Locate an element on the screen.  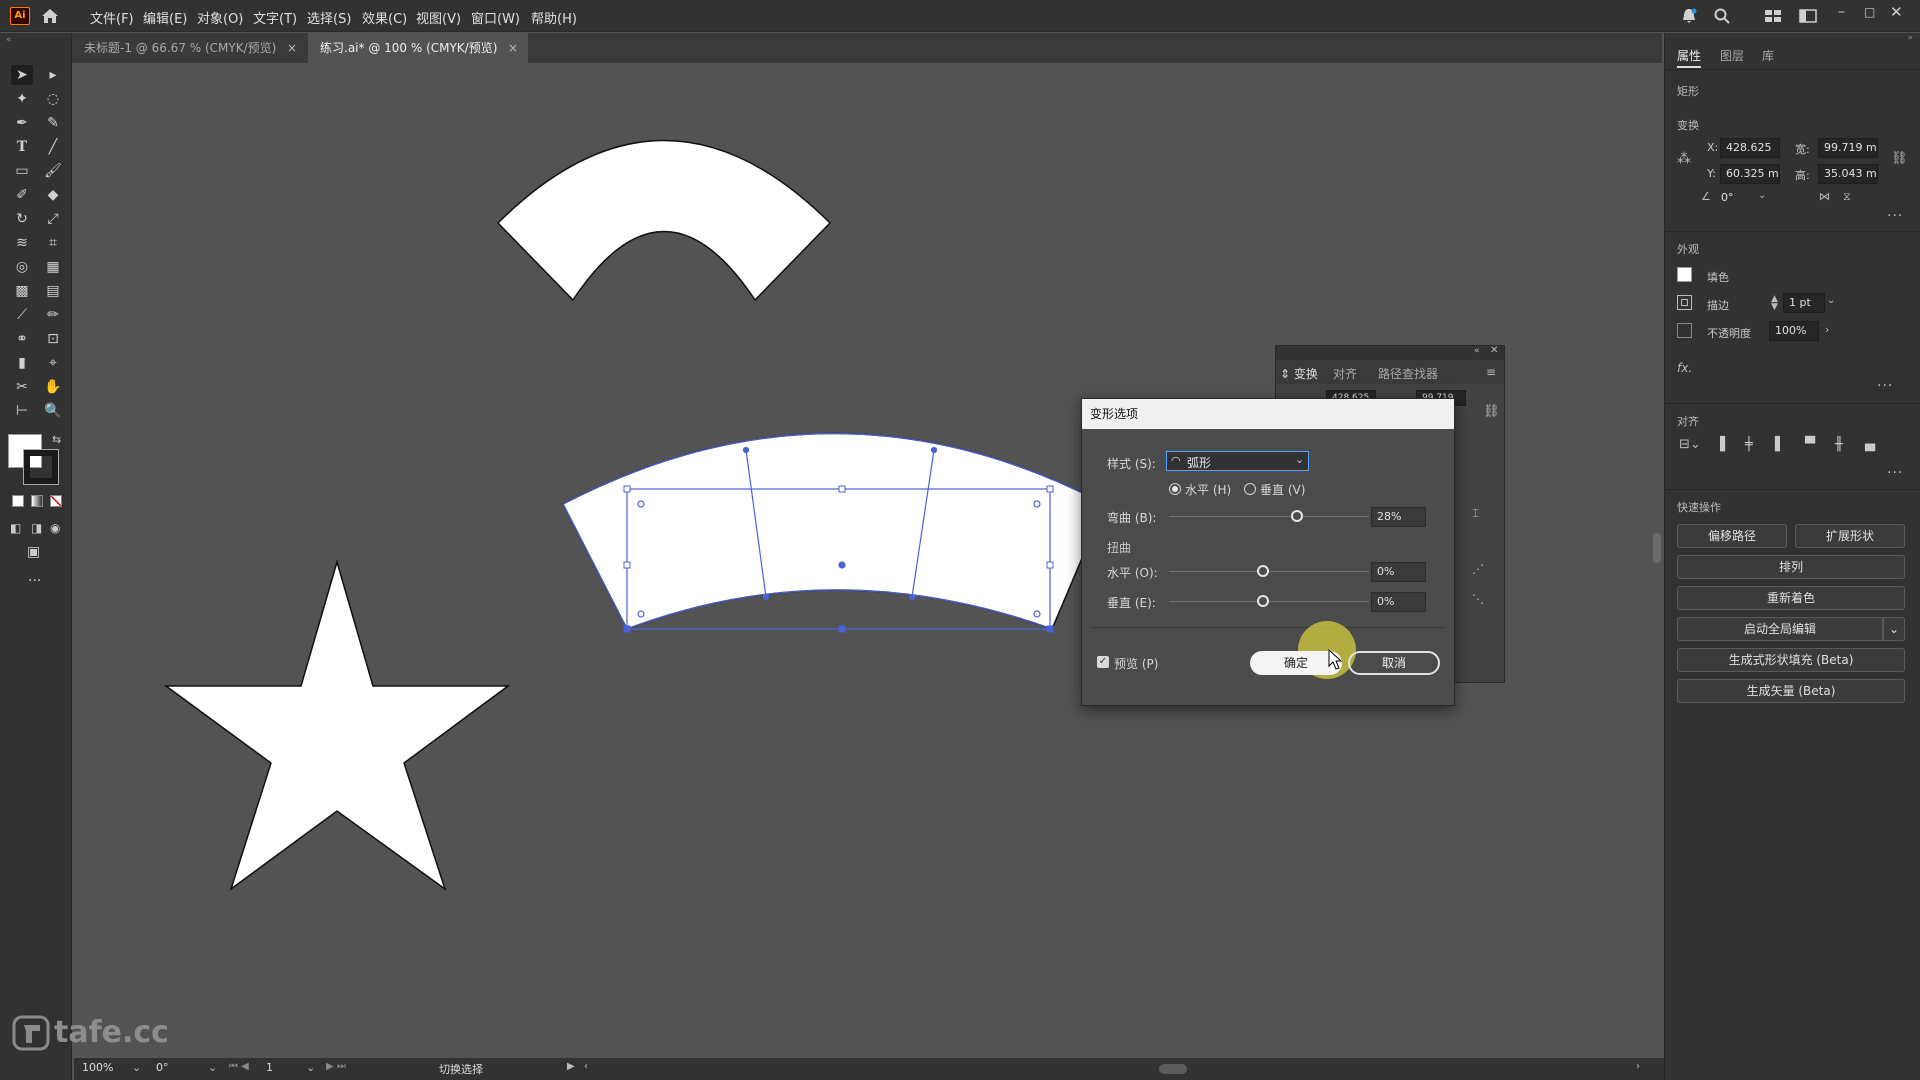
minimize-icon: – is located at coordinates (1841, 12).